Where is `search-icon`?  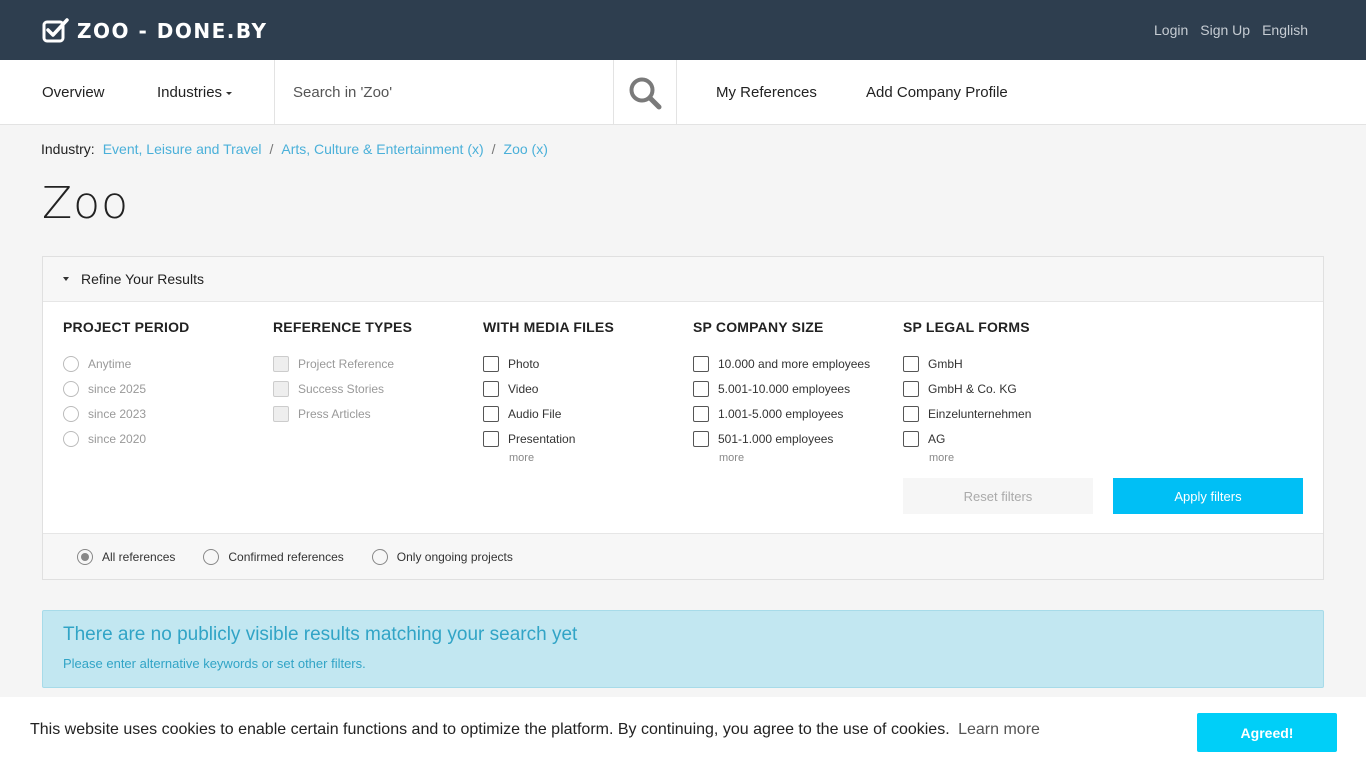 search-icon is located at coordinates (645, 93).